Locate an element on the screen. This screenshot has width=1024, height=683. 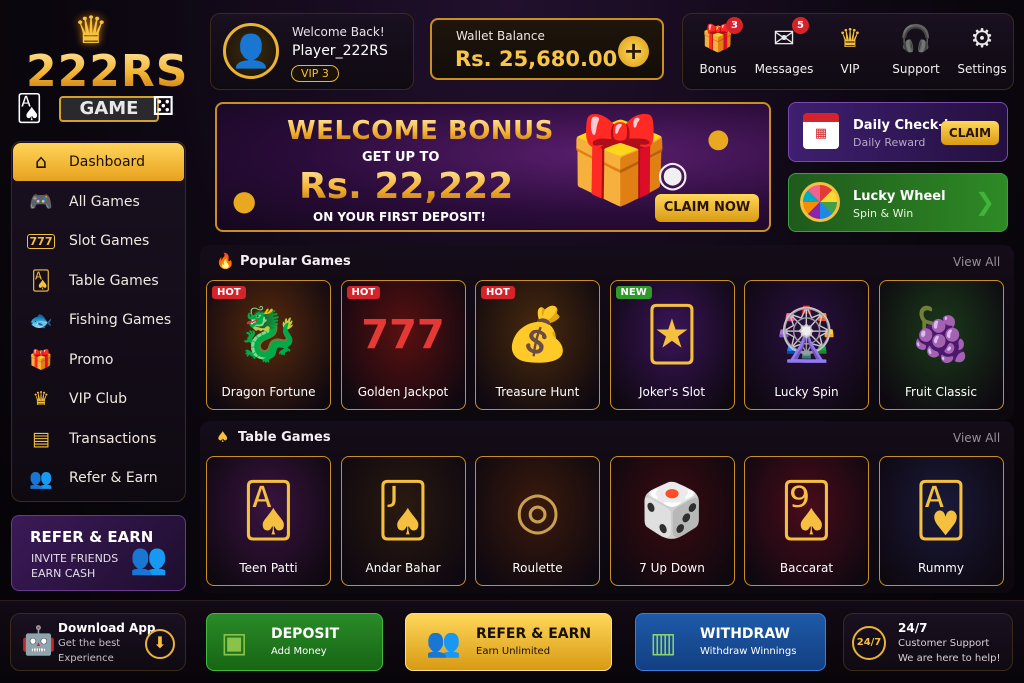
topnav-label: Bonus is located at coordinates (718, 69).